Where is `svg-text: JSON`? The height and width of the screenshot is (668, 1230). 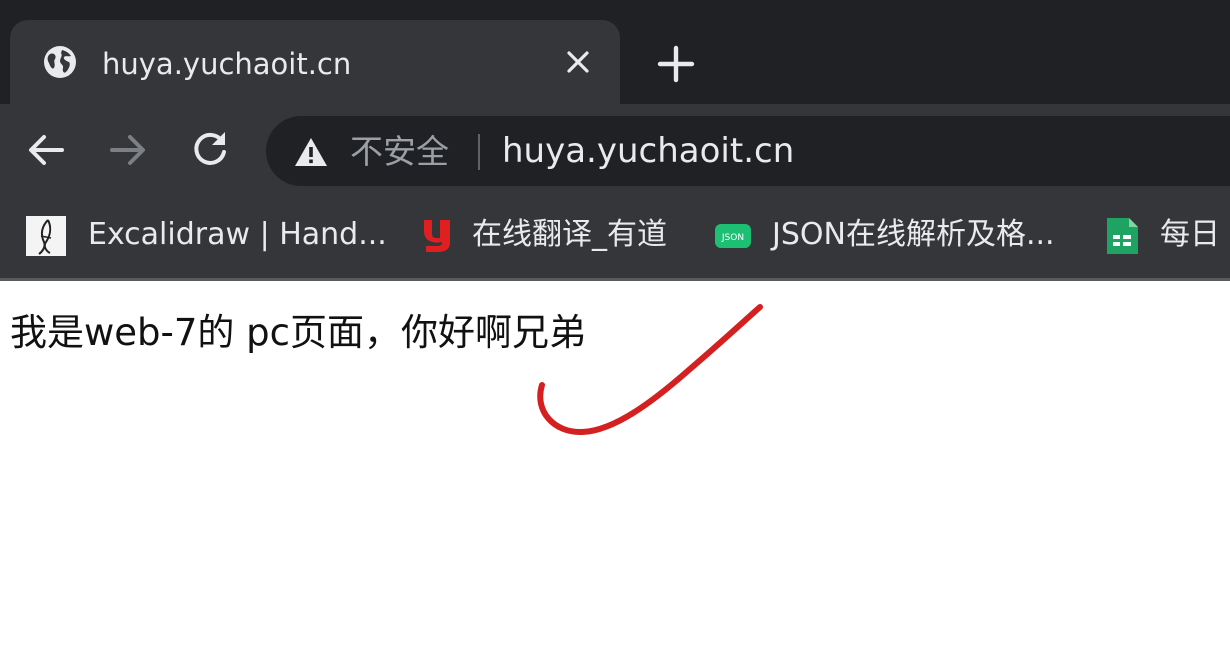
svg-text: JSON is located at coordinates (732, 238).